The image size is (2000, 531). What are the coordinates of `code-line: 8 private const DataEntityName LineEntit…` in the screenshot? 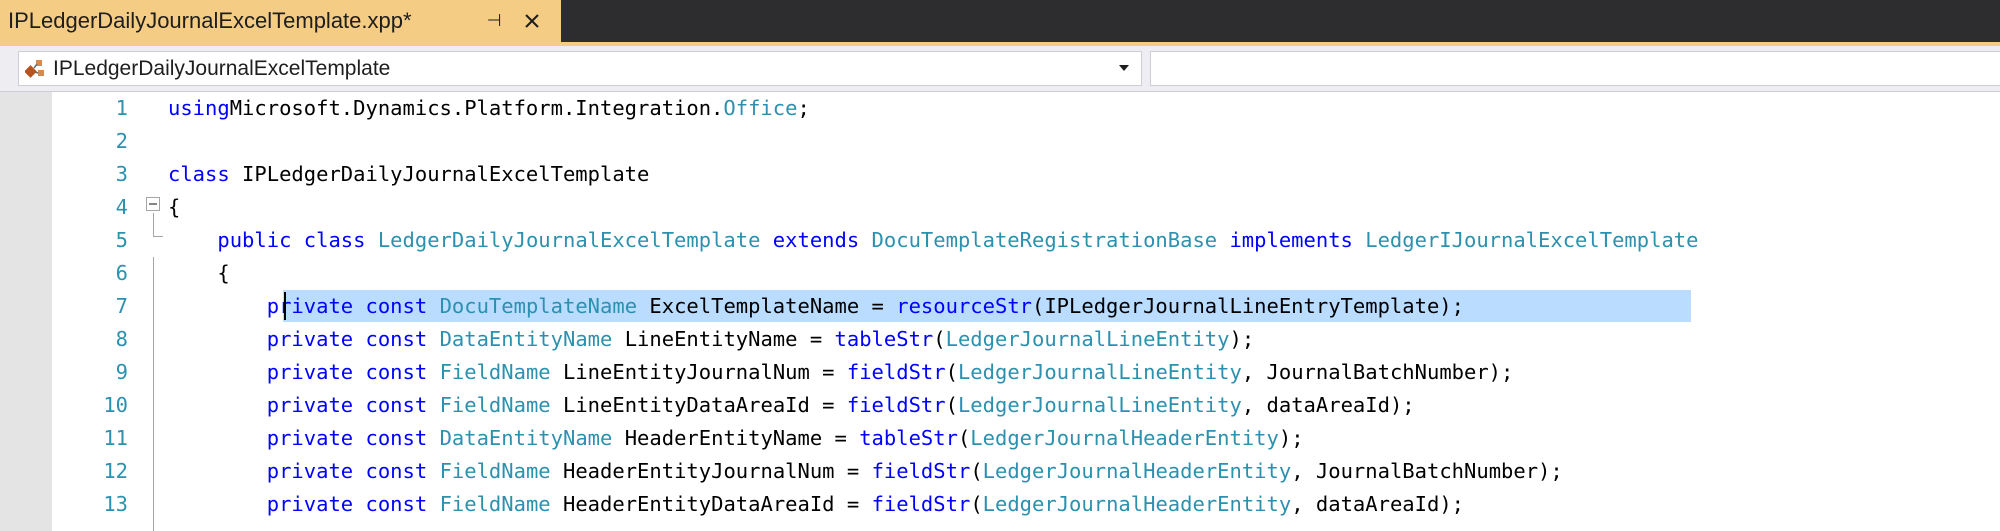 It's located at (1000, 339).